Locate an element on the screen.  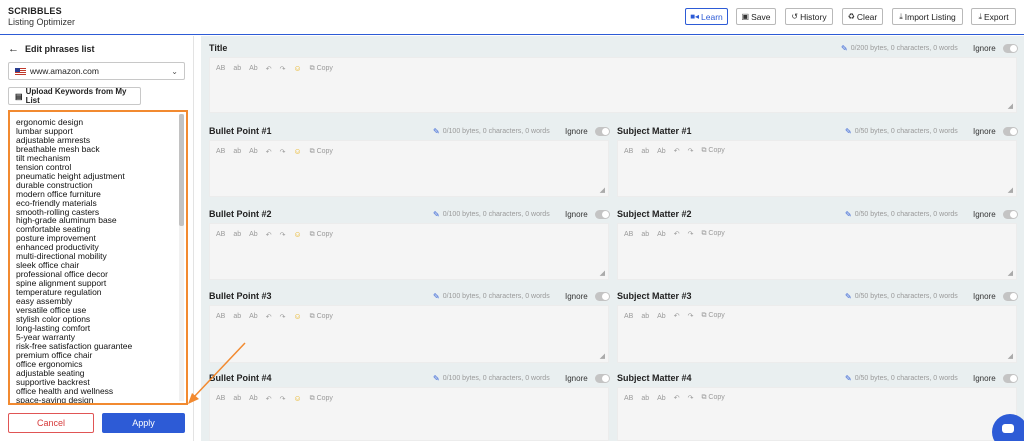
apply-button: Apply is located at coordinates (143, 423).